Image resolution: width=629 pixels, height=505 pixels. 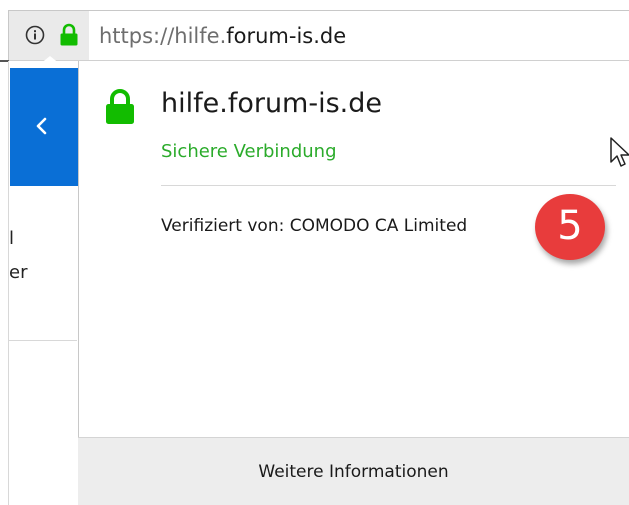 I want to click on step-badge: 5, so click(x=570, y=227).